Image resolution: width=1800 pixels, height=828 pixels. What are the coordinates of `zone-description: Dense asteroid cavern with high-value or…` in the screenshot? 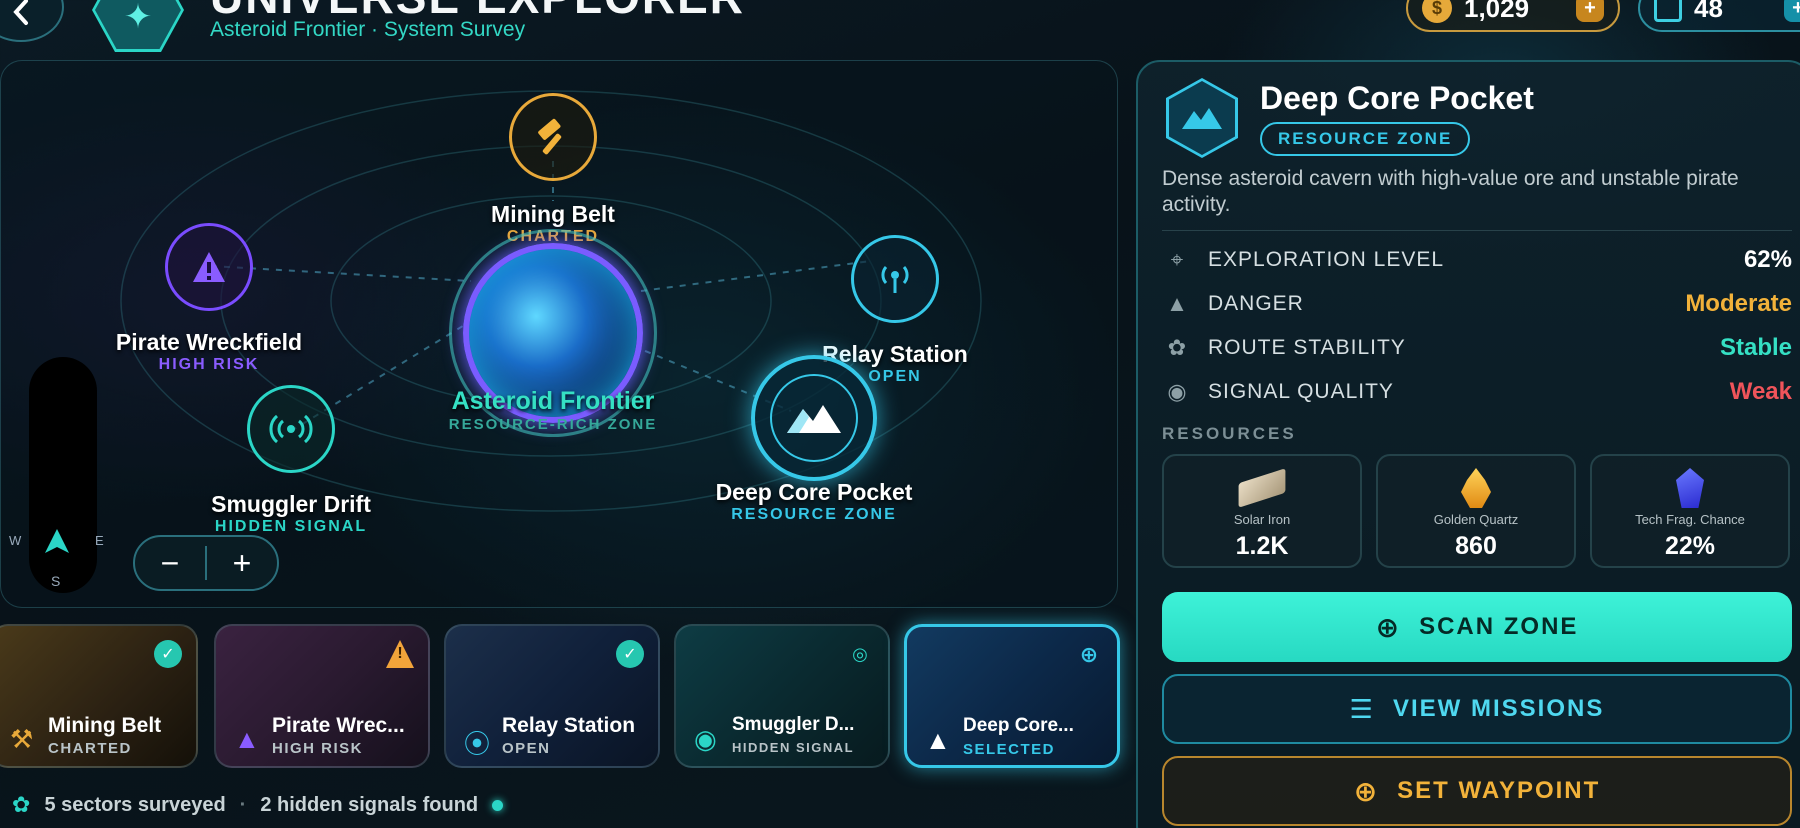 It's located at (1450, 192).